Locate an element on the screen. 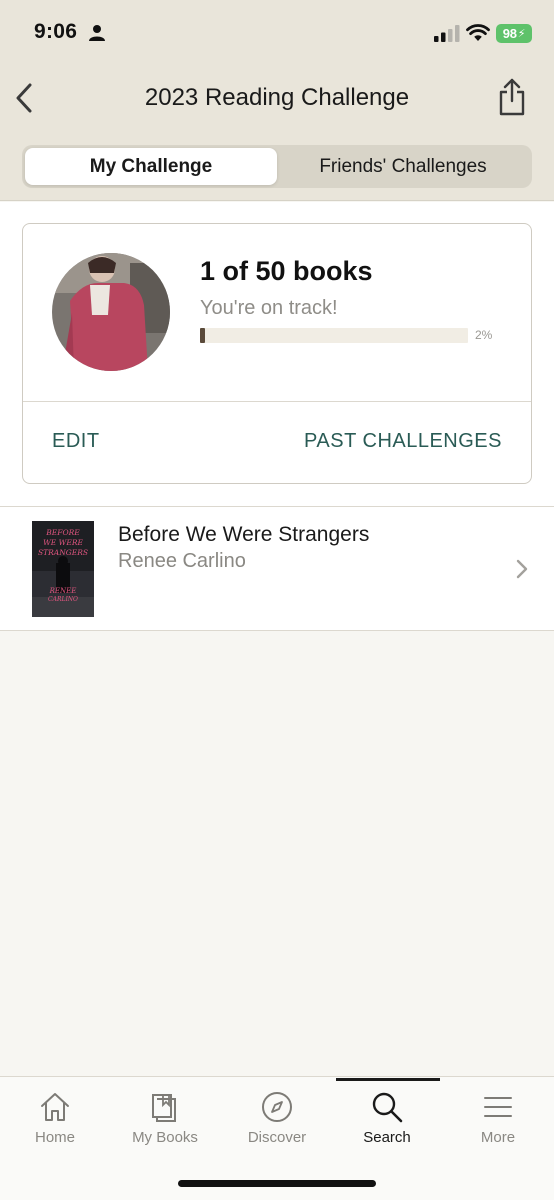 Image resolution: width=554 pixels, height=1200 pixels. battery-indicator: 98 ⚡ is located at coordinates (514, 33).